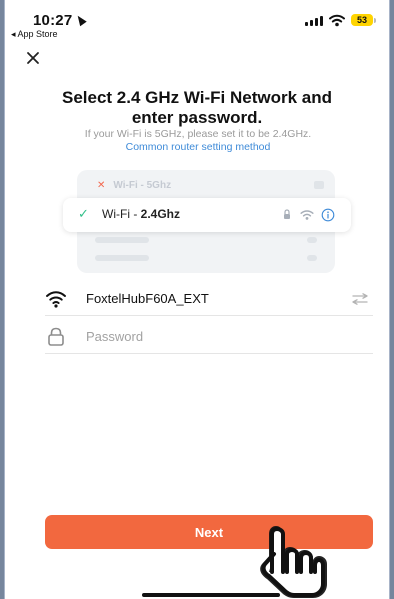 The width and height of the screenshot is (394, 599). I want to click on info-icon, so click(328, 215).